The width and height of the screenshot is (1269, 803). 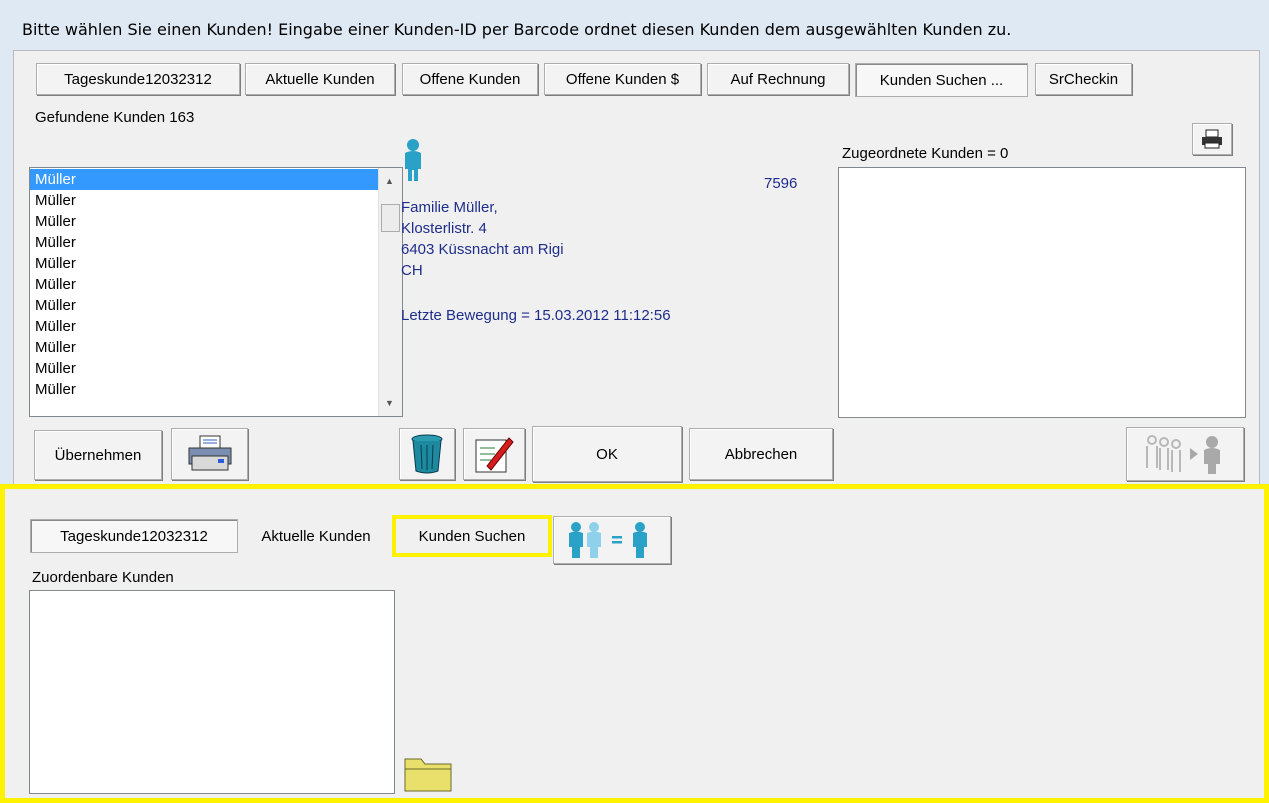 I want to click on edit-button, so click(x=494, y=454).